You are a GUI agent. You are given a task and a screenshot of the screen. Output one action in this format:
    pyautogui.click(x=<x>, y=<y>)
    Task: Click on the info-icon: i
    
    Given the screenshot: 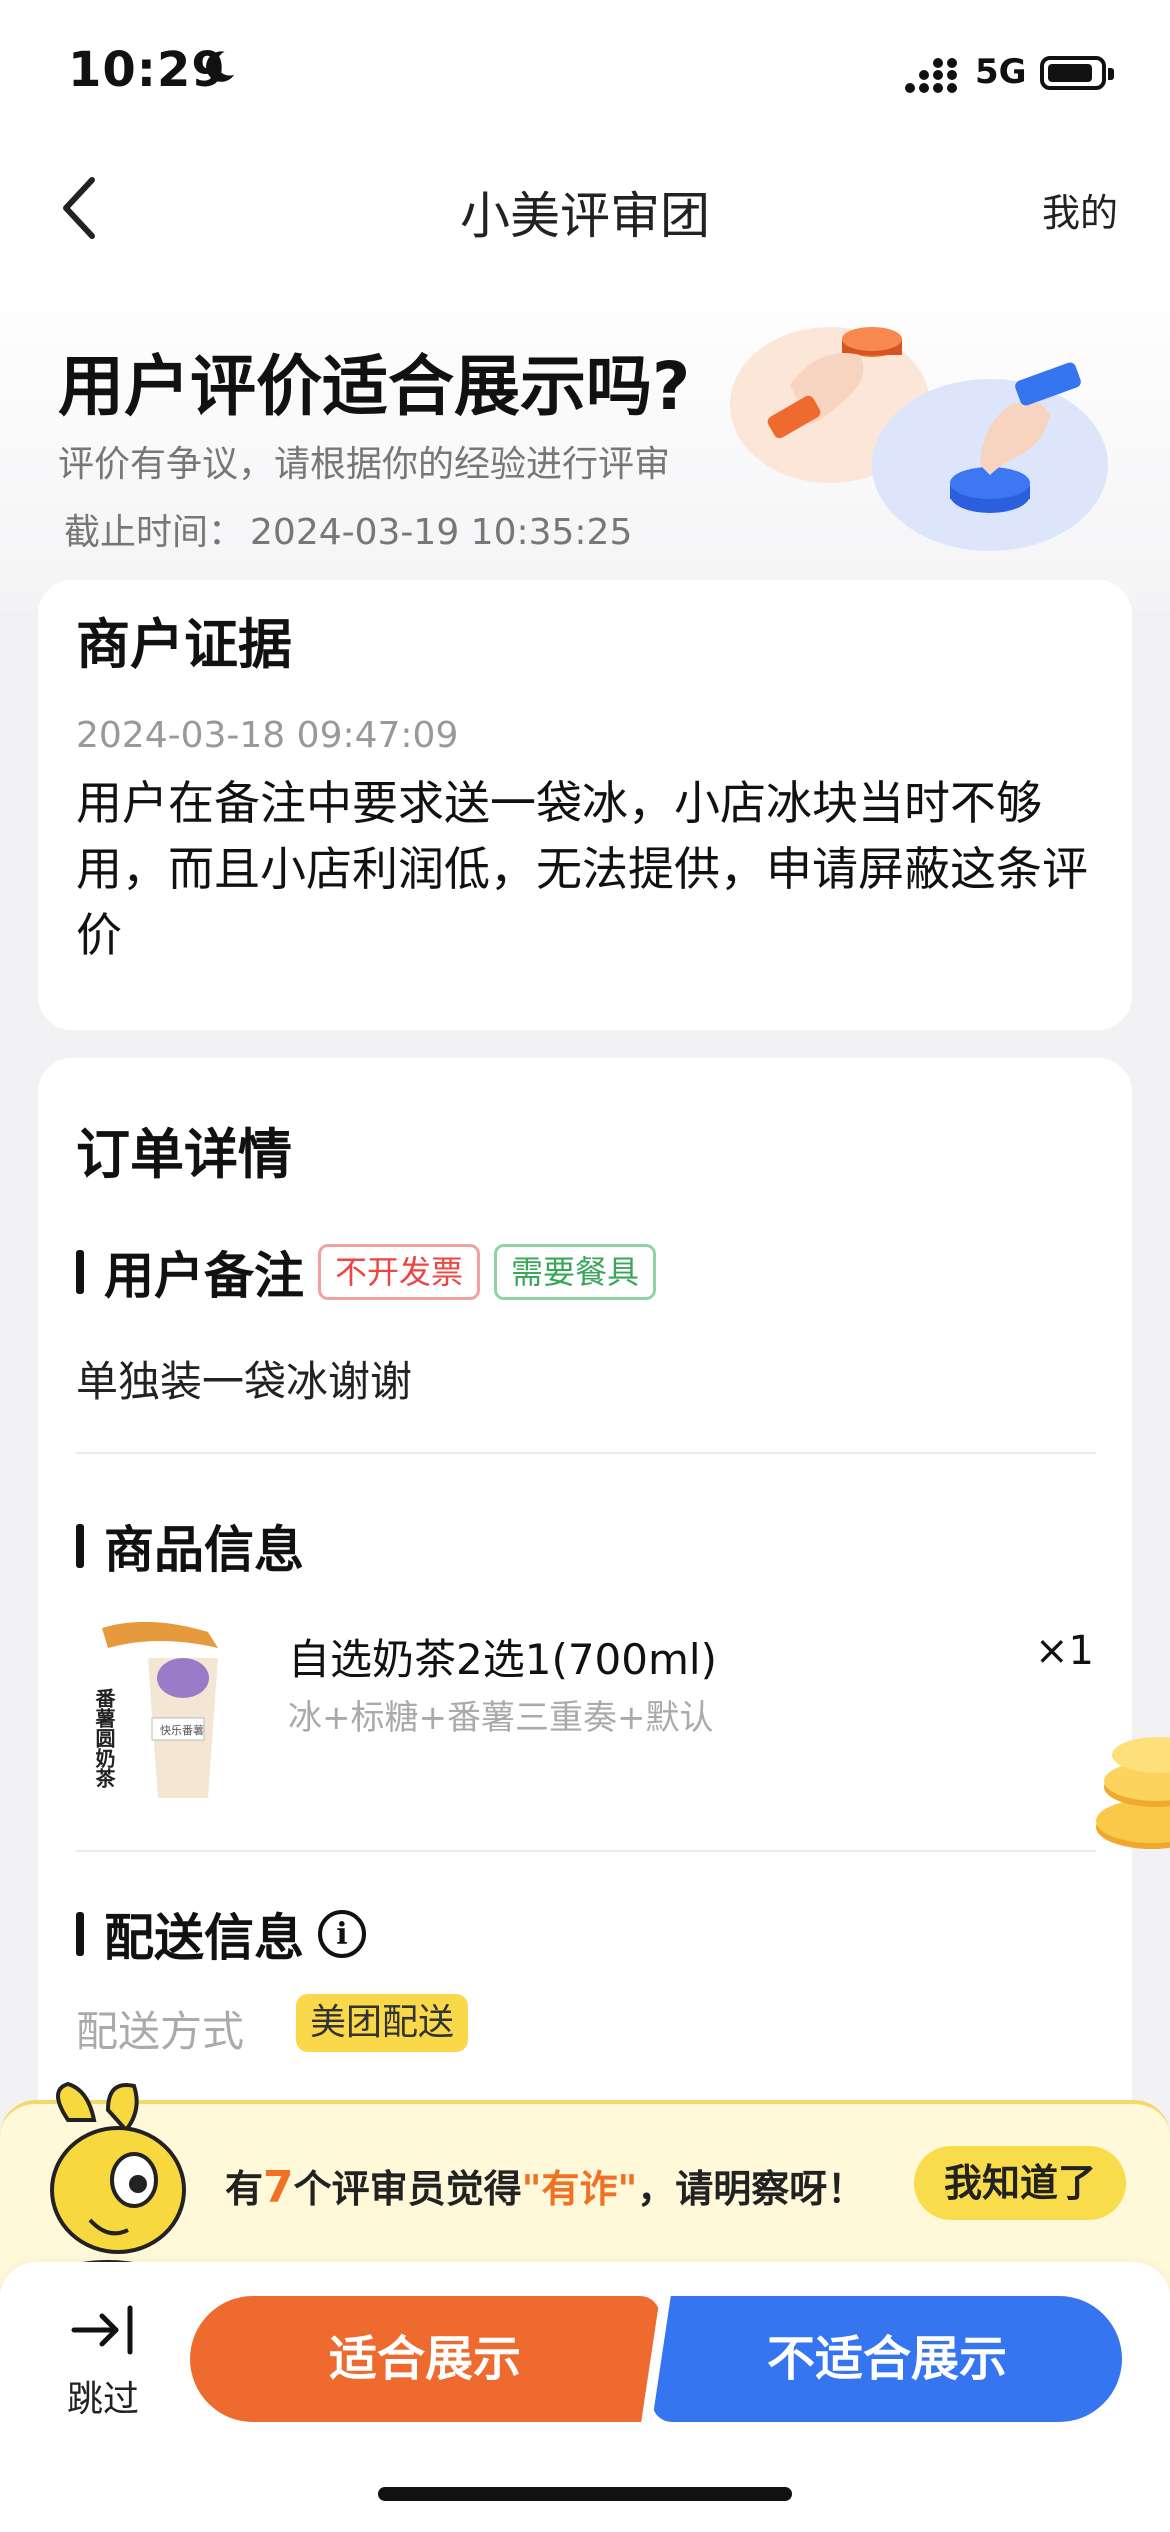 What is the action you would take?
    pyautogui.click(x=342, y=1934)
    